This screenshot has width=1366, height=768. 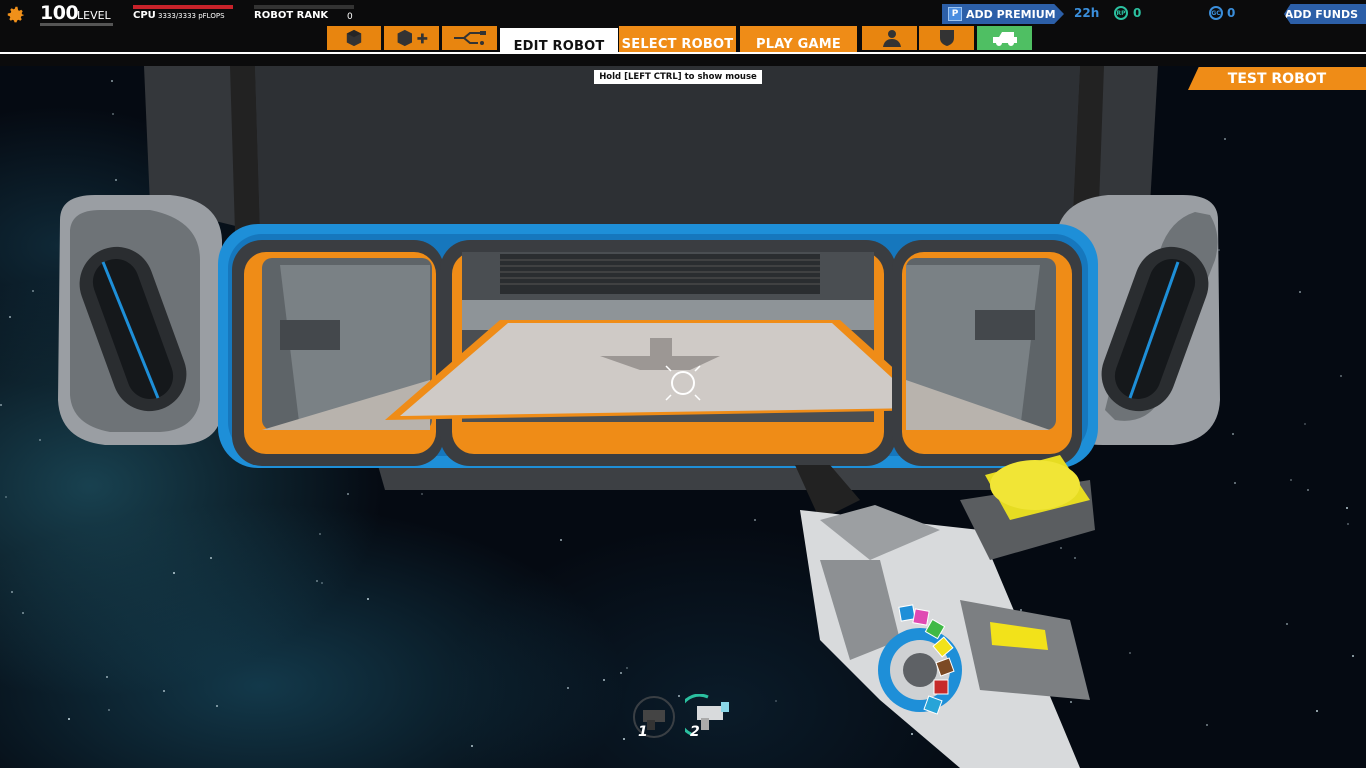 What do you see at coordinates (1087, 13) in the screenshot?
I see `premium-time: 22h` at bounding box center [1087, 13].